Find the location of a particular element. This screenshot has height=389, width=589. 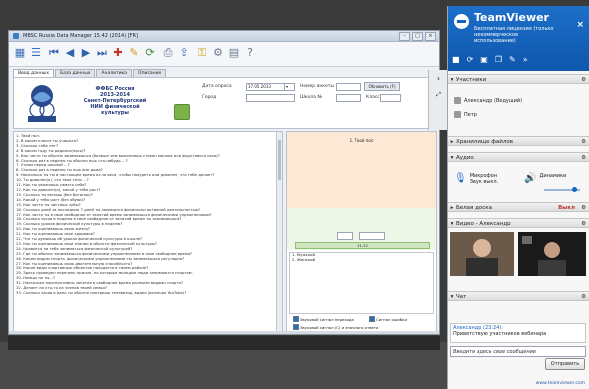

edit-icon: ✎ is located at coordinates (134, 53).